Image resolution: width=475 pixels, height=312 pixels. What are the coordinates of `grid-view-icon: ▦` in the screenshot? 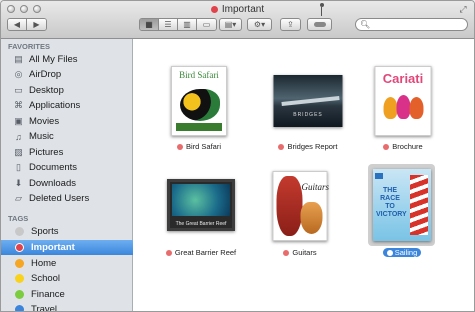 It's located at (149, 24).